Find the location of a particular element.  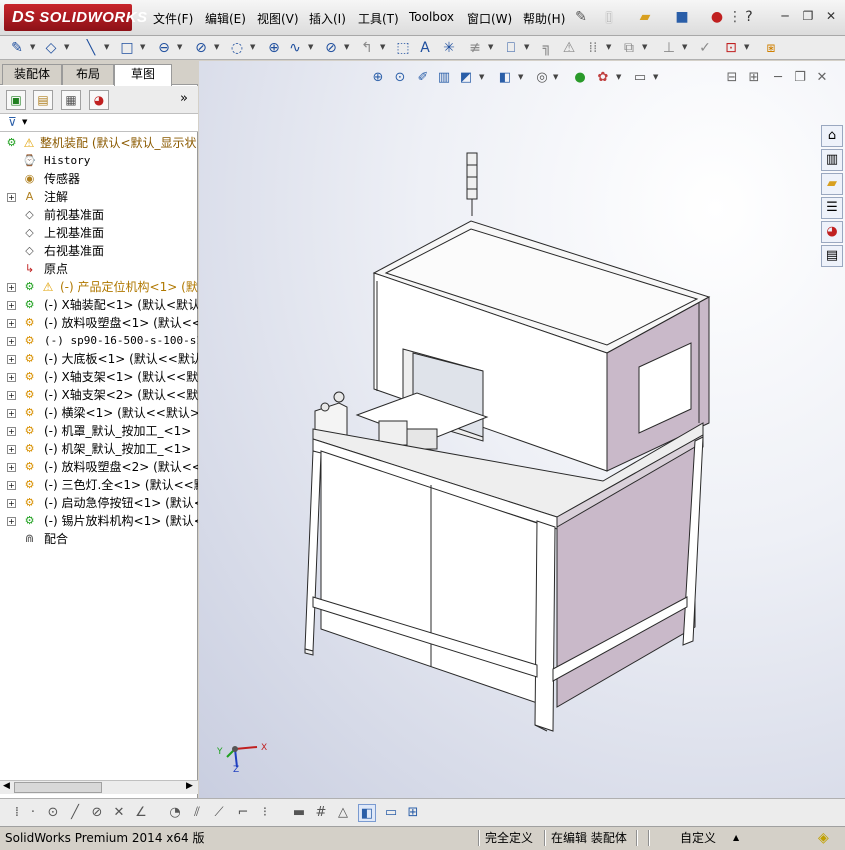

spline-icon: ∿ is located at coordinates (295, 48).